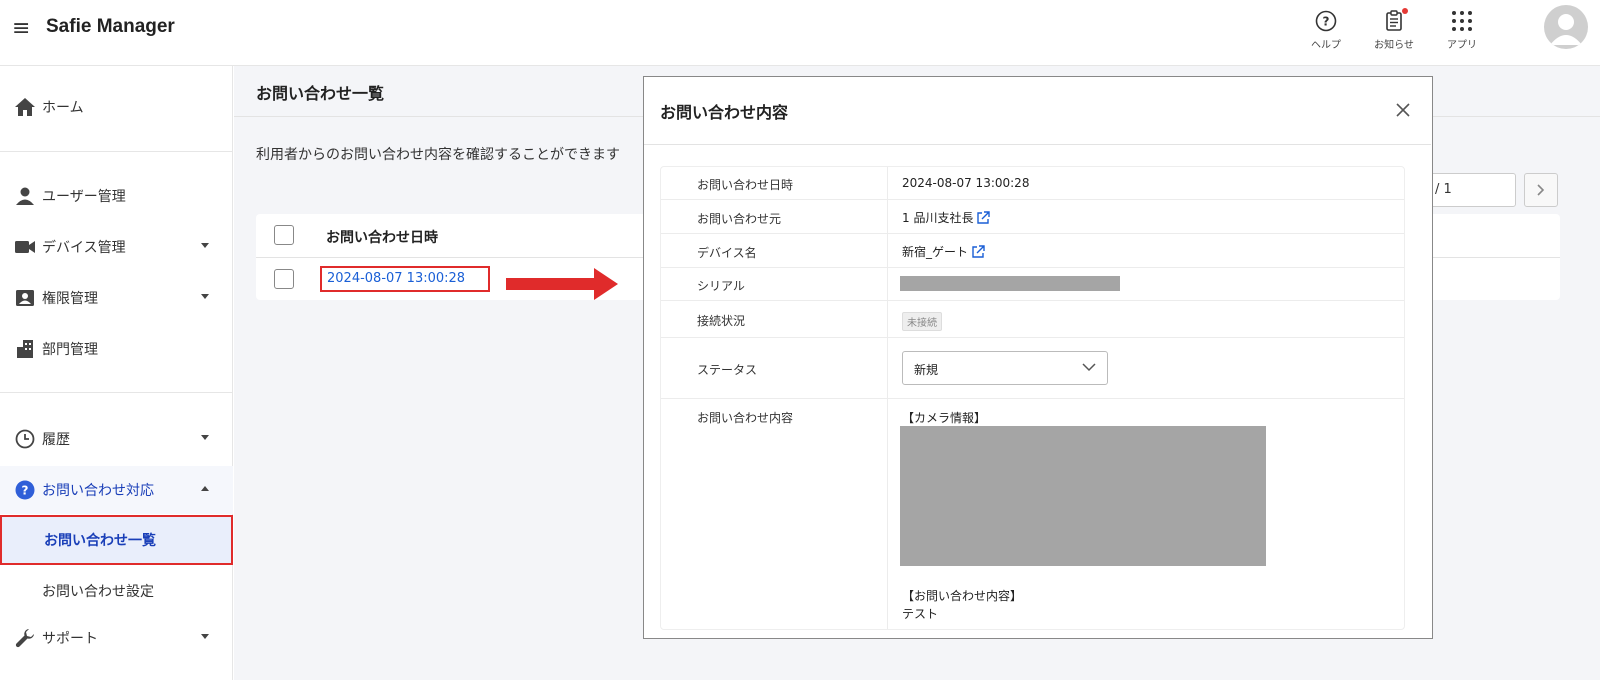  I want to click on question-circle-icon: ?, so click(25, 490).